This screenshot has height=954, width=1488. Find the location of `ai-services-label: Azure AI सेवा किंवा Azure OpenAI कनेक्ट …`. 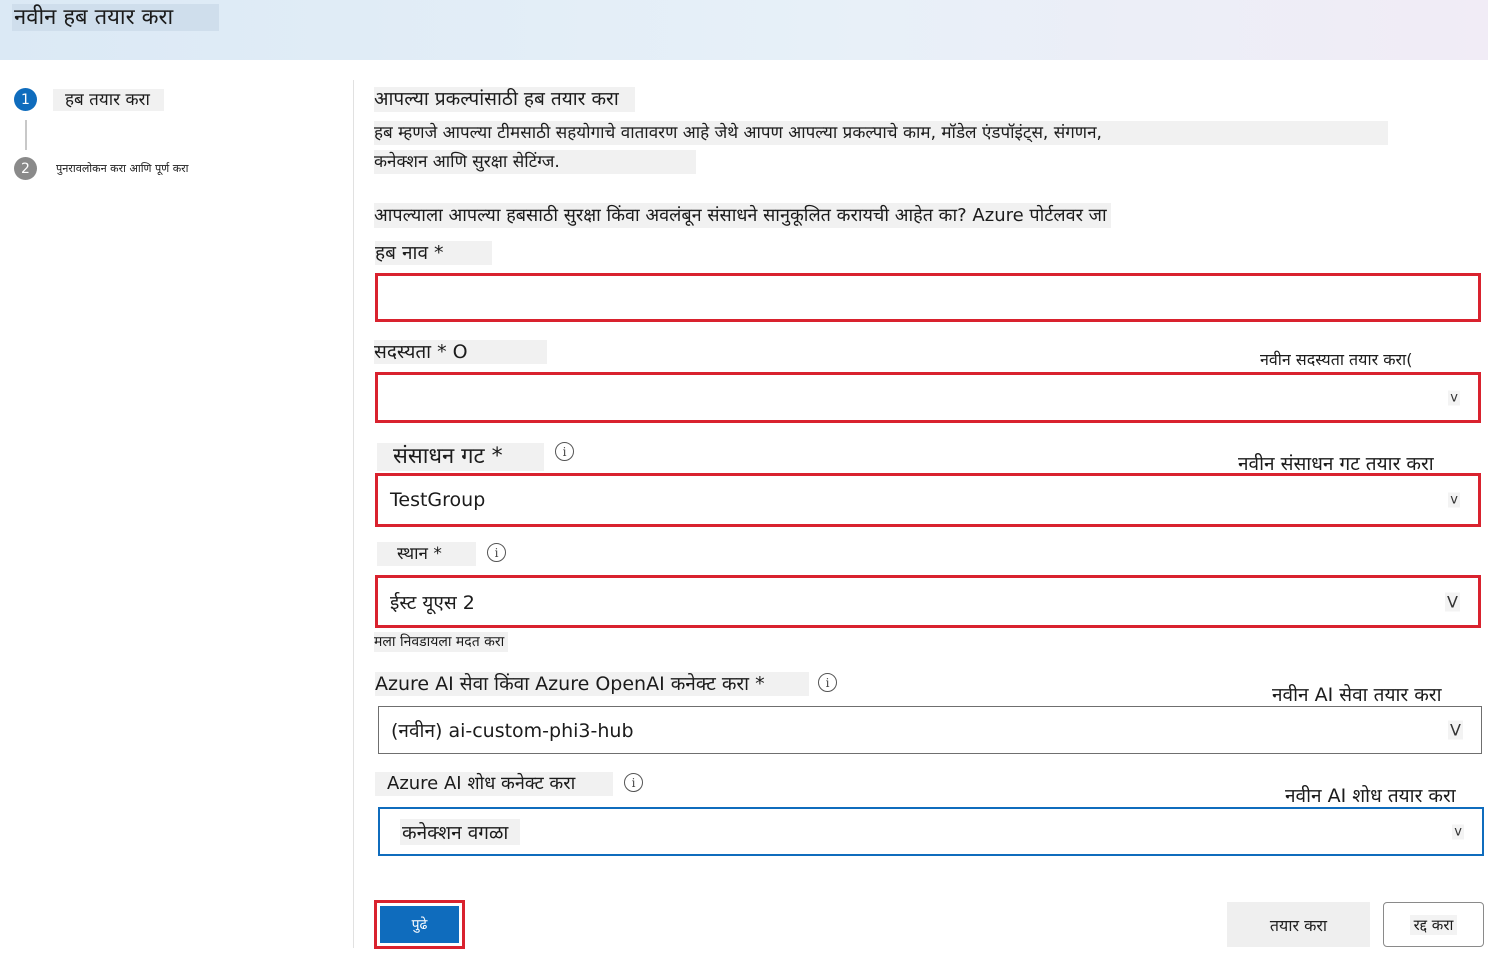

ai-services-label: Azure AI सेवा किंवा Azure OpenAI कनेक्ट … is located at coordinates (592, 684).